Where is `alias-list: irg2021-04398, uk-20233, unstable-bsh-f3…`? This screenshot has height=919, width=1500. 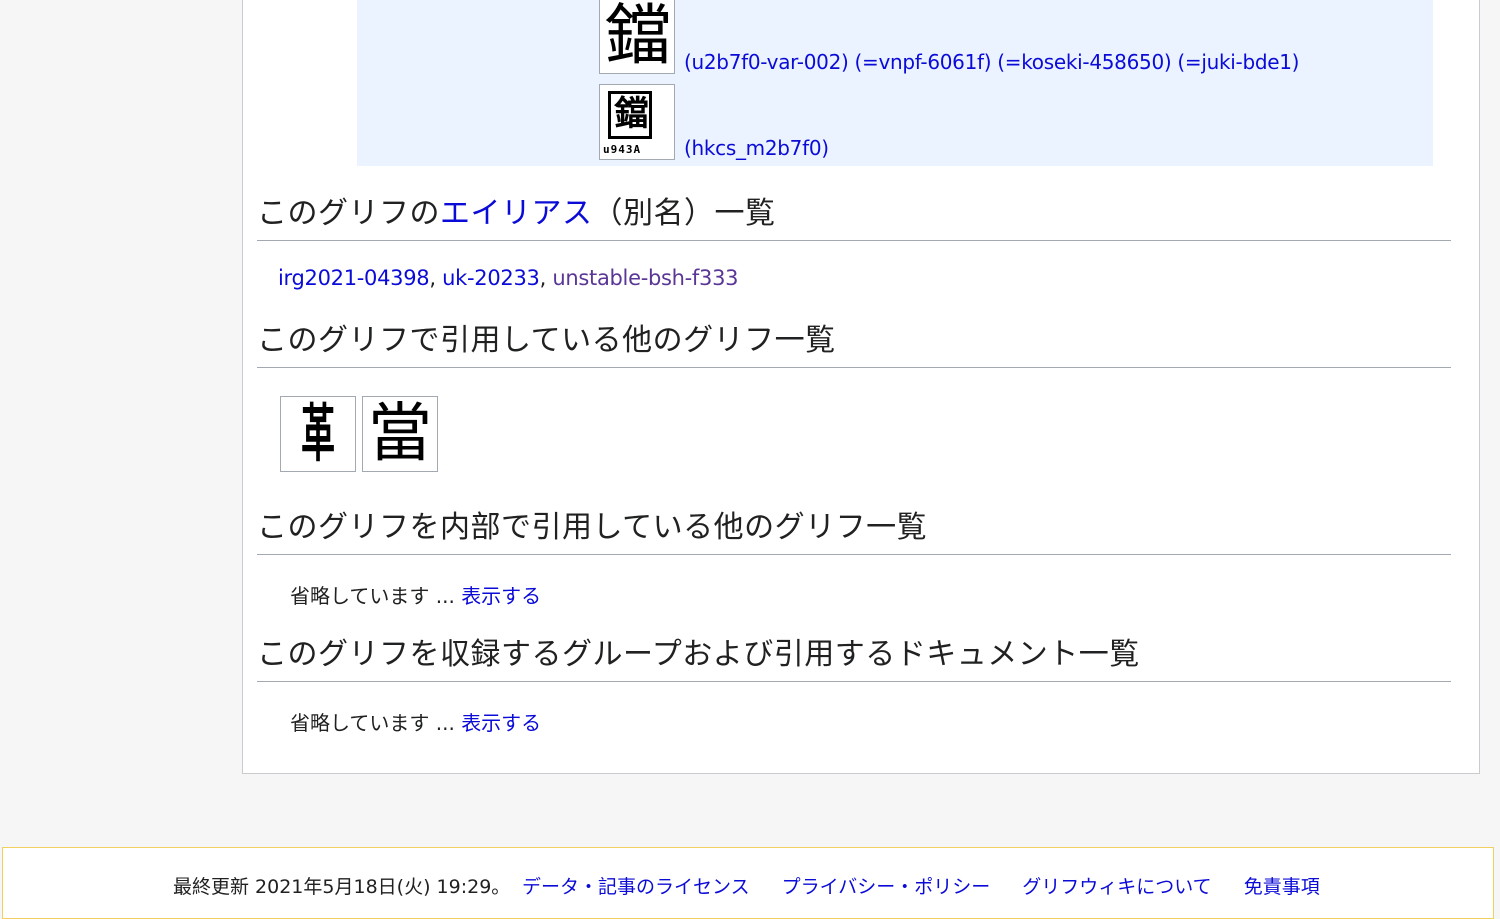
alias-list: irg2021-04398, uk-20233, unstable-bsh-f3… is located at coordinates (508, 278).